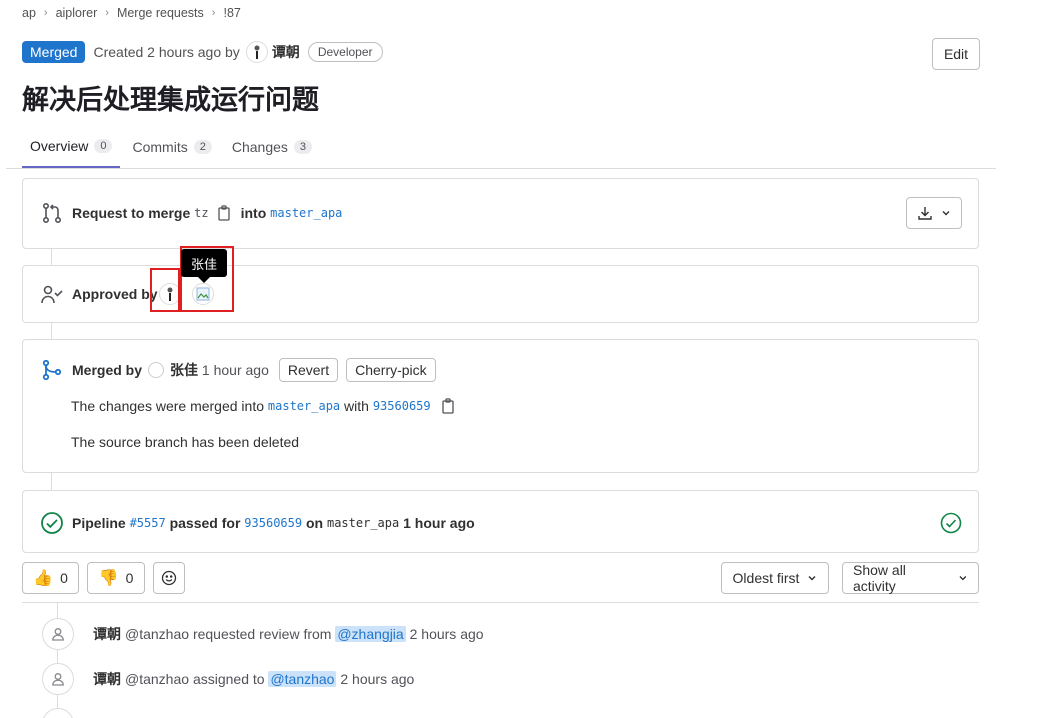  I want to click on thumbs-down-button: 👎 0, so click(116, 578).